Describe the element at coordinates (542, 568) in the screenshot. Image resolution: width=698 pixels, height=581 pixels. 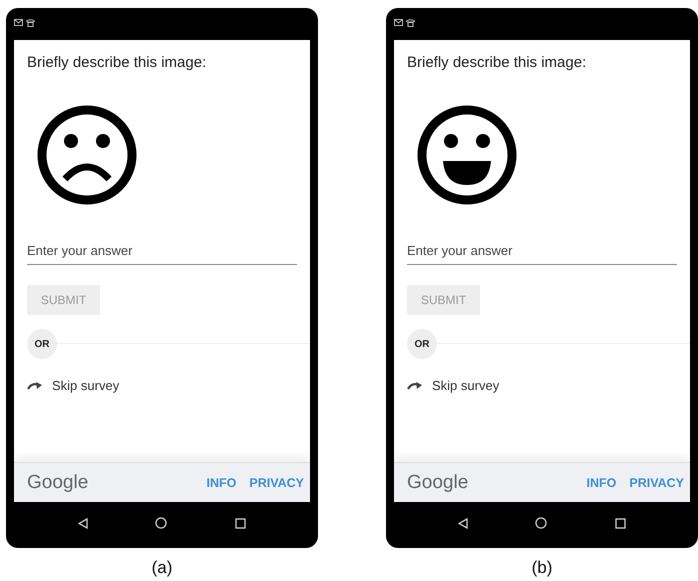
I see `figure-caption: (b)` at that location.